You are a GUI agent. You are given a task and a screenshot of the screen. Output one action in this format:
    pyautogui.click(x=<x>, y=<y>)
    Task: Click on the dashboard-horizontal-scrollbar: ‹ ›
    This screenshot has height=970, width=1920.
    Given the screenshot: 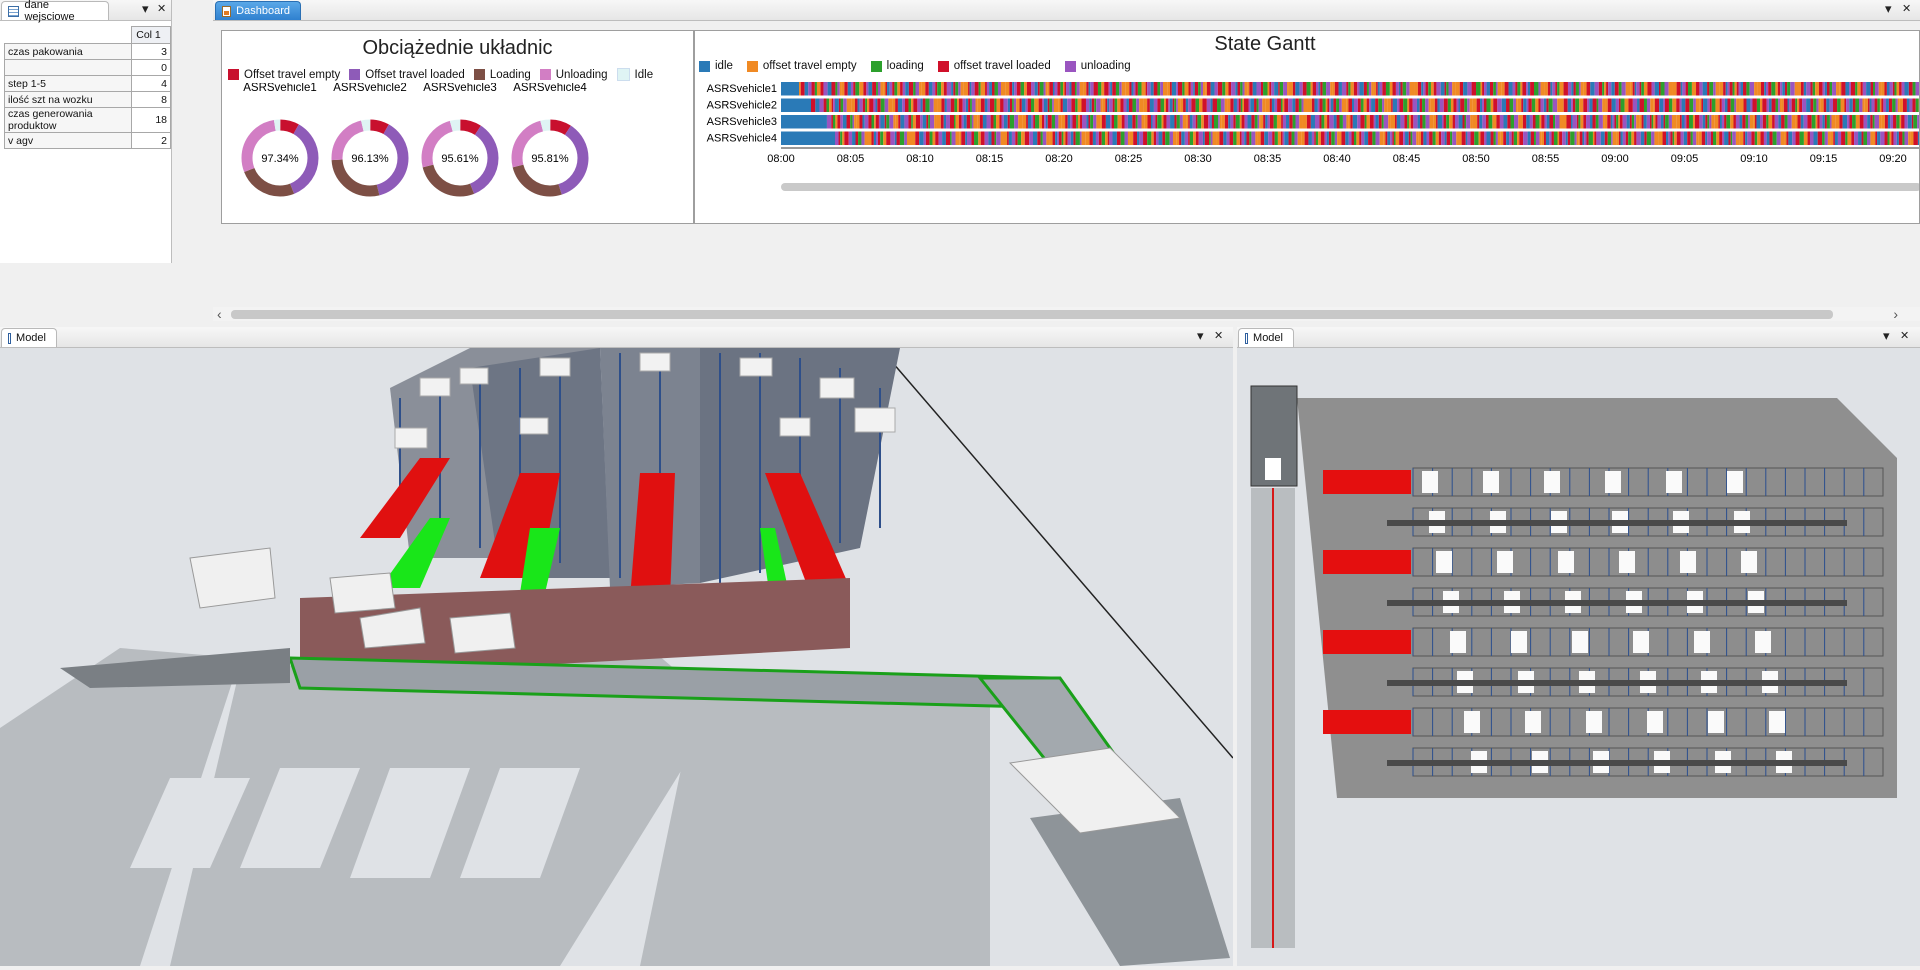 What is the action you would take?
    pyautogui.click(x=1066, y=314)
    